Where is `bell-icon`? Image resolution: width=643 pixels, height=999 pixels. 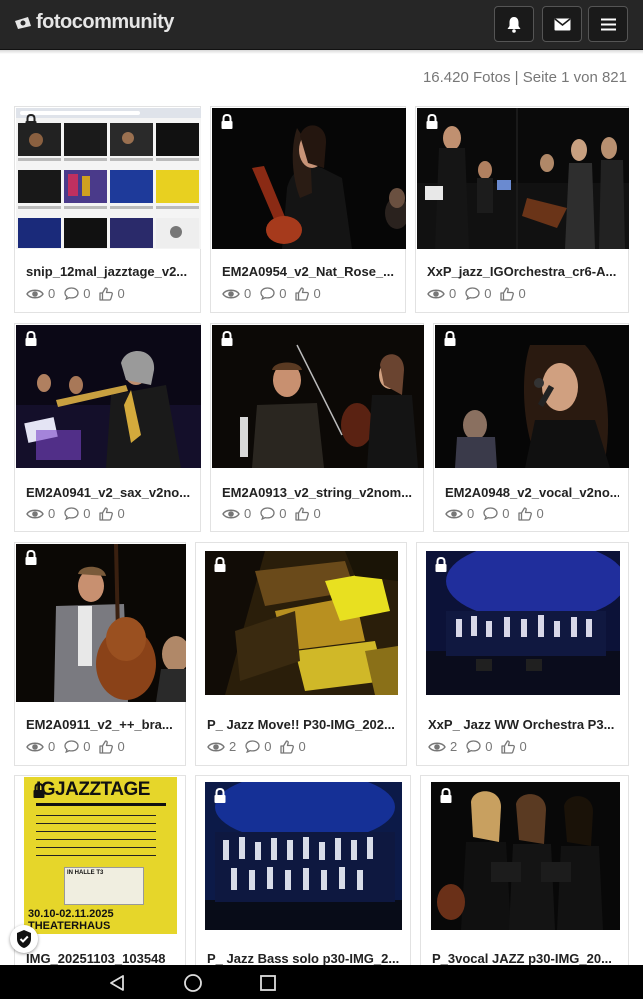 bell-icon is located at coordinates (514, 24).